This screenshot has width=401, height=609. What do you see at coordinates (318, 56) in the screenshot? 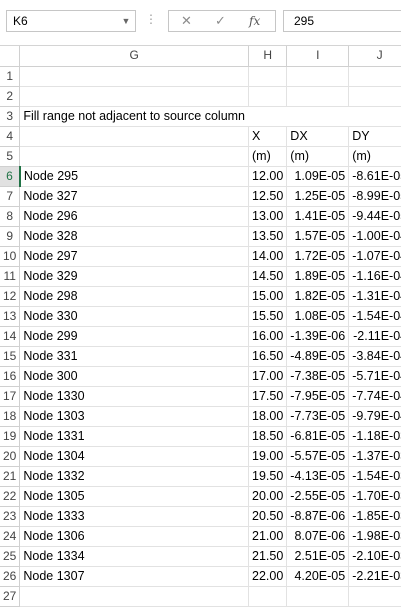
I see `column-header-i: I` at bounding box center [318, 56].